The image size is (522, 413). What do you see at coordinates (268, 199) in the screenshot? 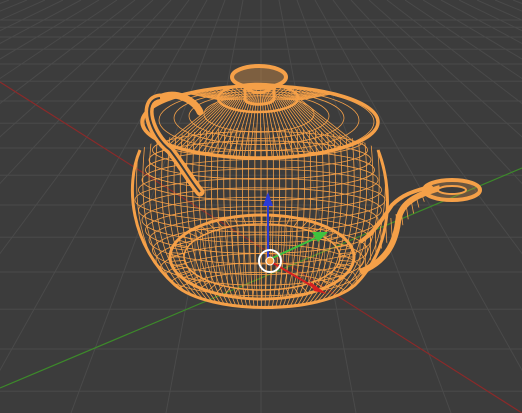
I see `gizmo-z-arrow` at bounding box center [268, 199].